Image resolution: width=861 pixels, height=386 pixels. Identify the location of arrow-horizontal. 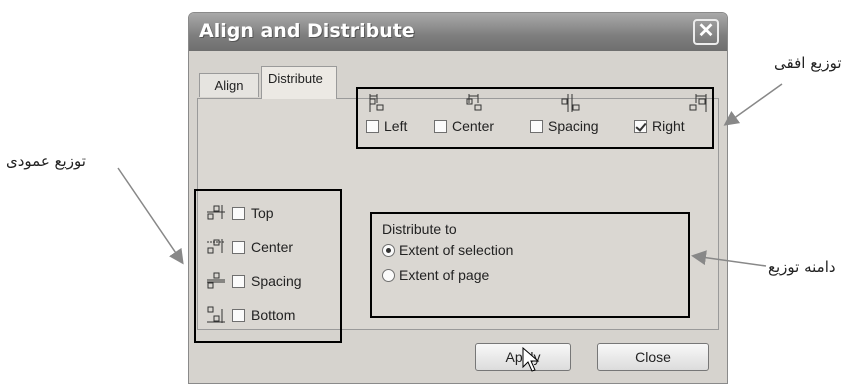
(753, 104).